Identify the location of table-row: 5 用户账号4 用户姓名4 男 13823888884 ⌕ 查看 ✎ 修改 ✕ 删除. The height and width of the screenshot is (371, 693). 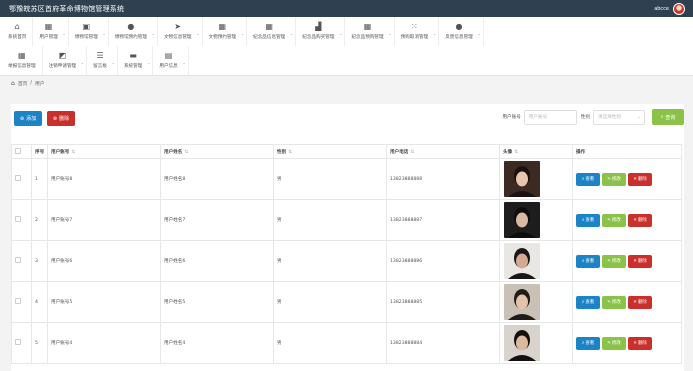
(346, 343).